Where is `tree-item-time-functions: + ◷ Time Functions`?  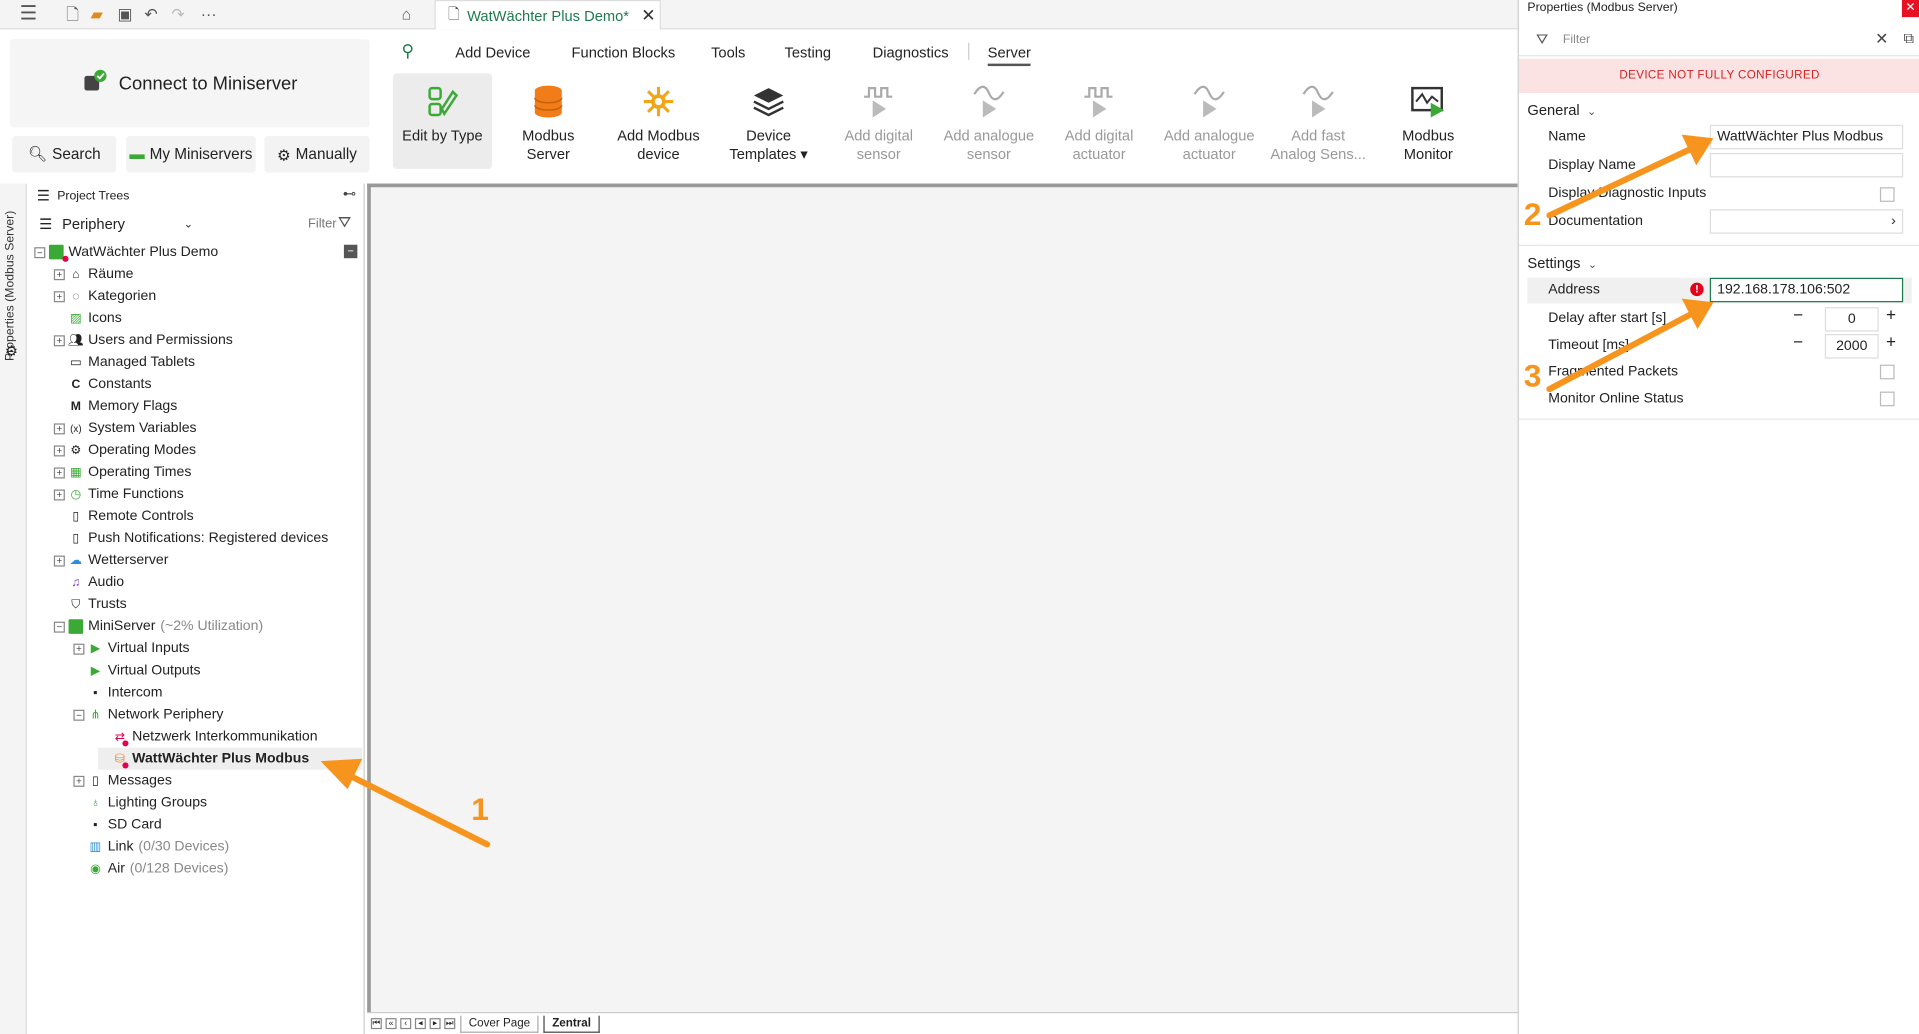 tree-item-time-functions: + ◷ Time Functions is located at coordinates (118, 494).